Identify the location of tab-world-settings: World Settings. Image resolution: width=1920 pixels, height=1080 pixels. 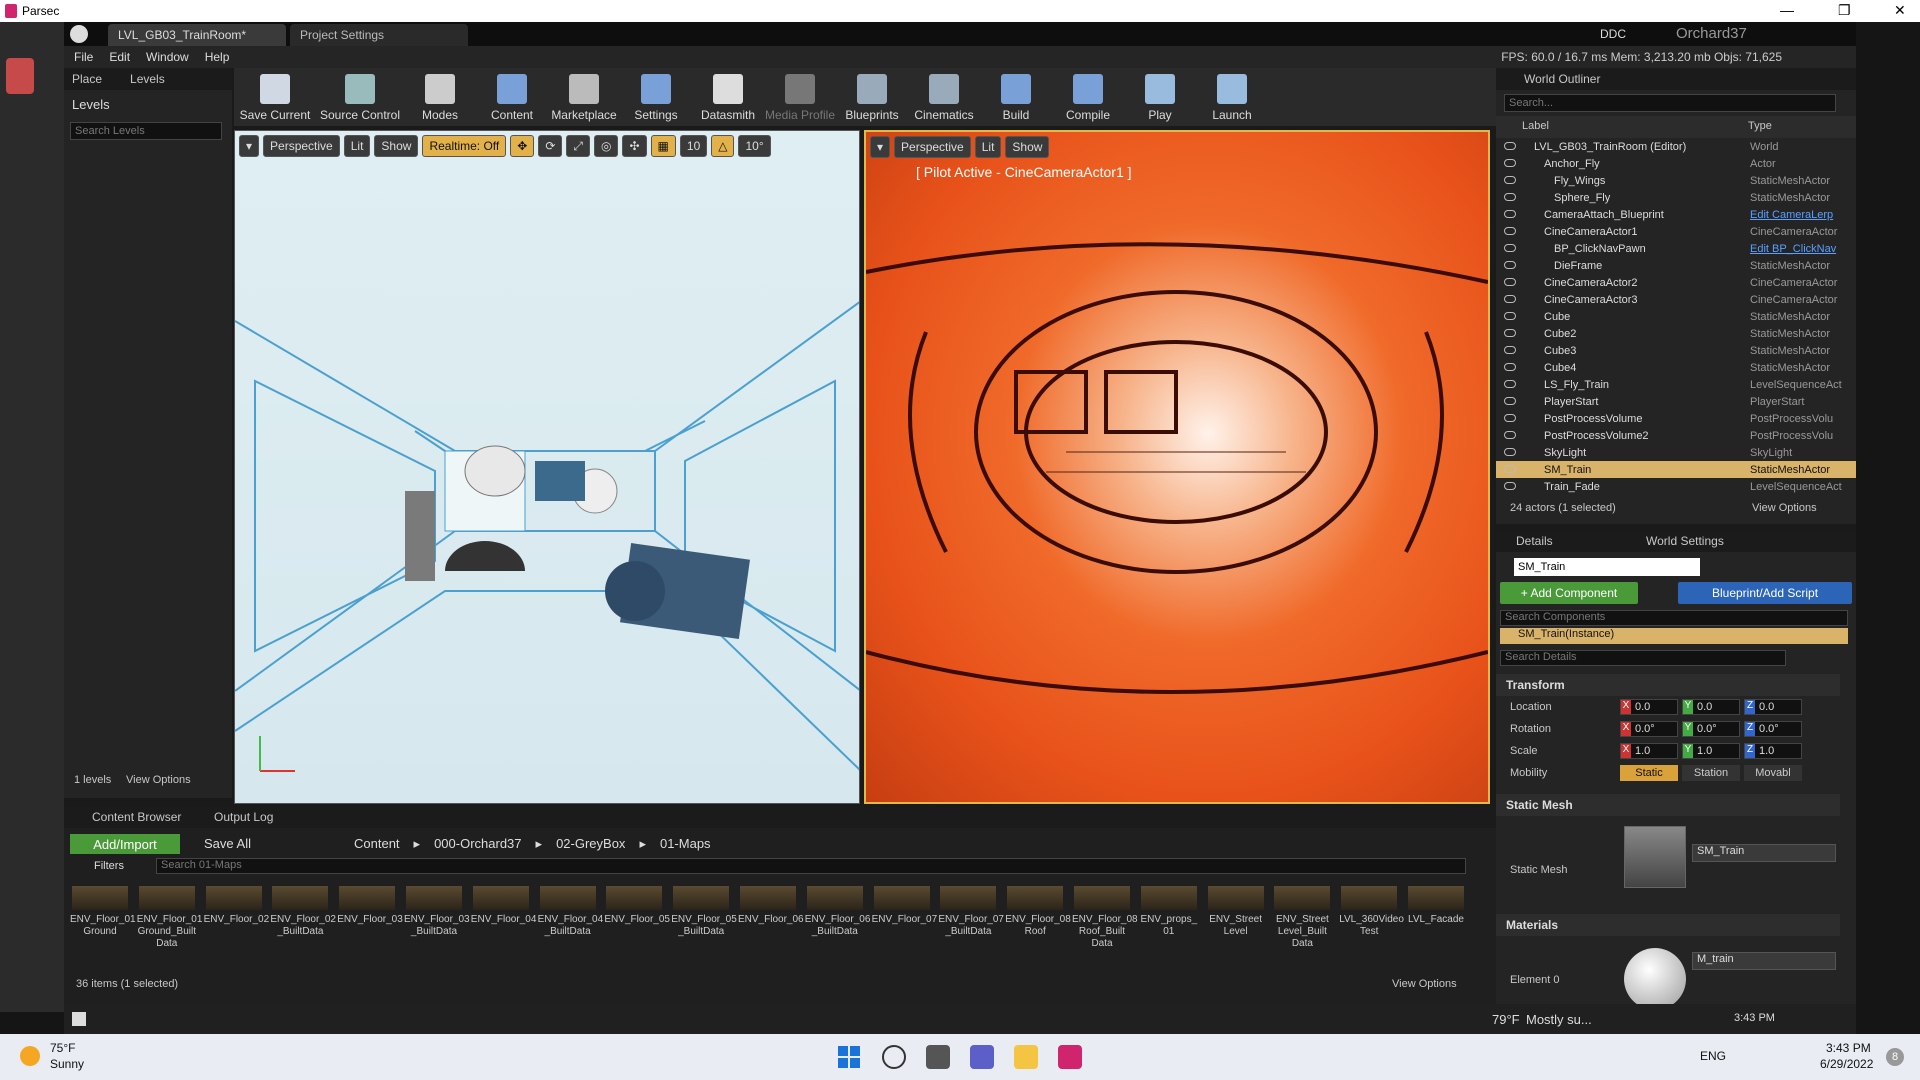
(1685, 541).